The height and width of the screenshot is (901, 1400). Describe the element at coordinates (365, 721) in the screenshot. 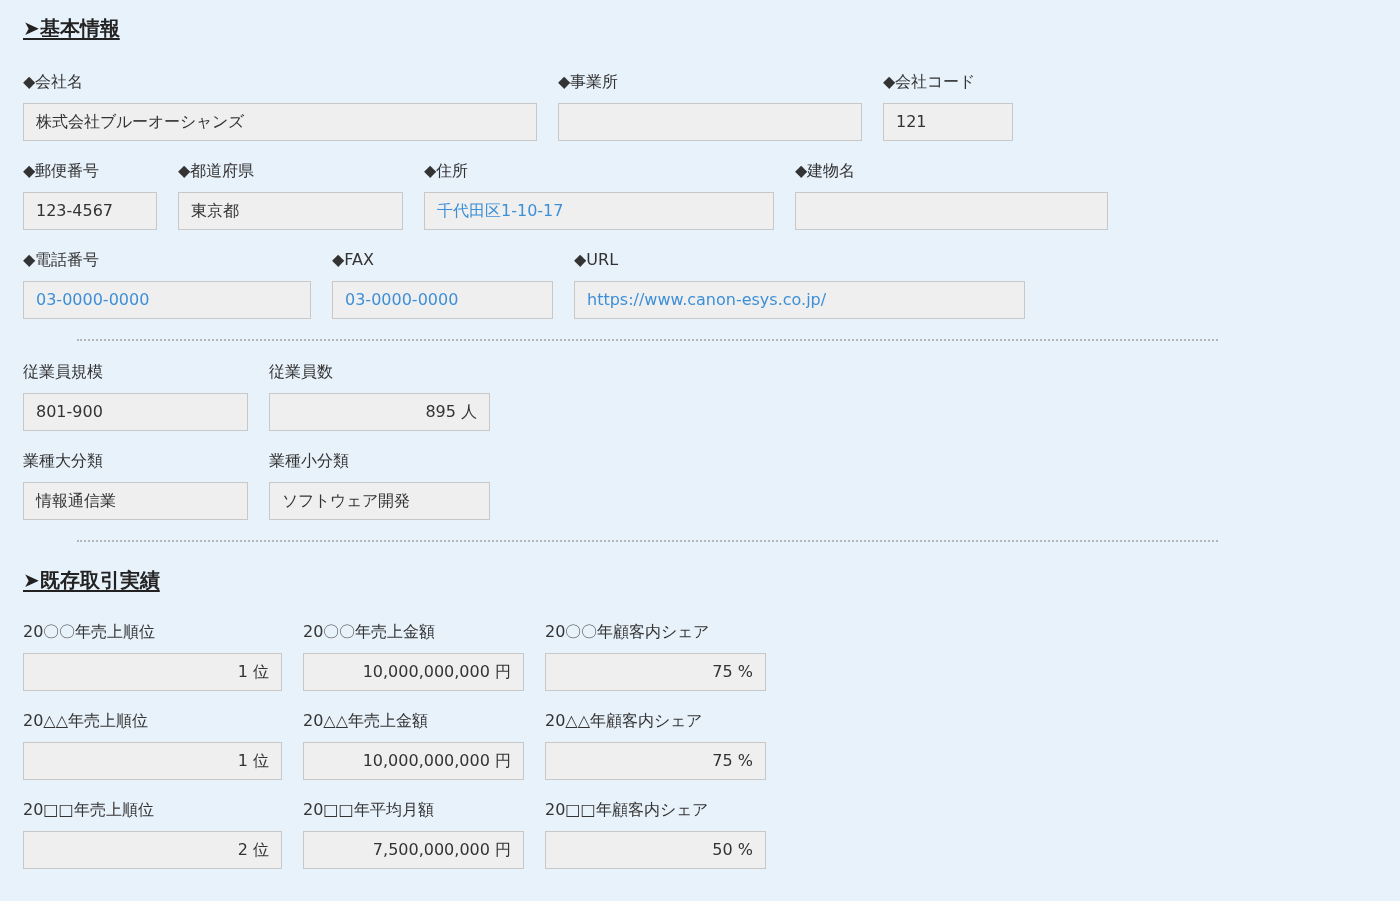

I see `field-label: 20△△年売上金額` at that location.